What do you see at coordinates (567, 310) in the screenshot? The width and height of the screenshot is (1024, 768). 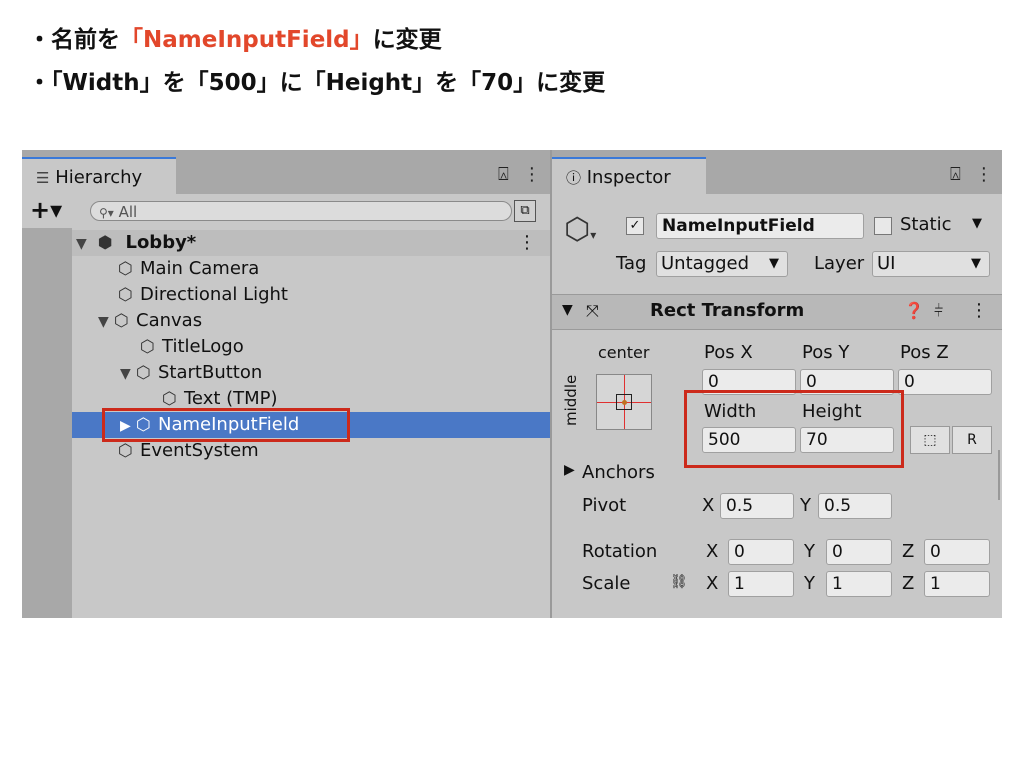 I see `foldout-arrow-icon: ▼` at bounding box center [567, 310].